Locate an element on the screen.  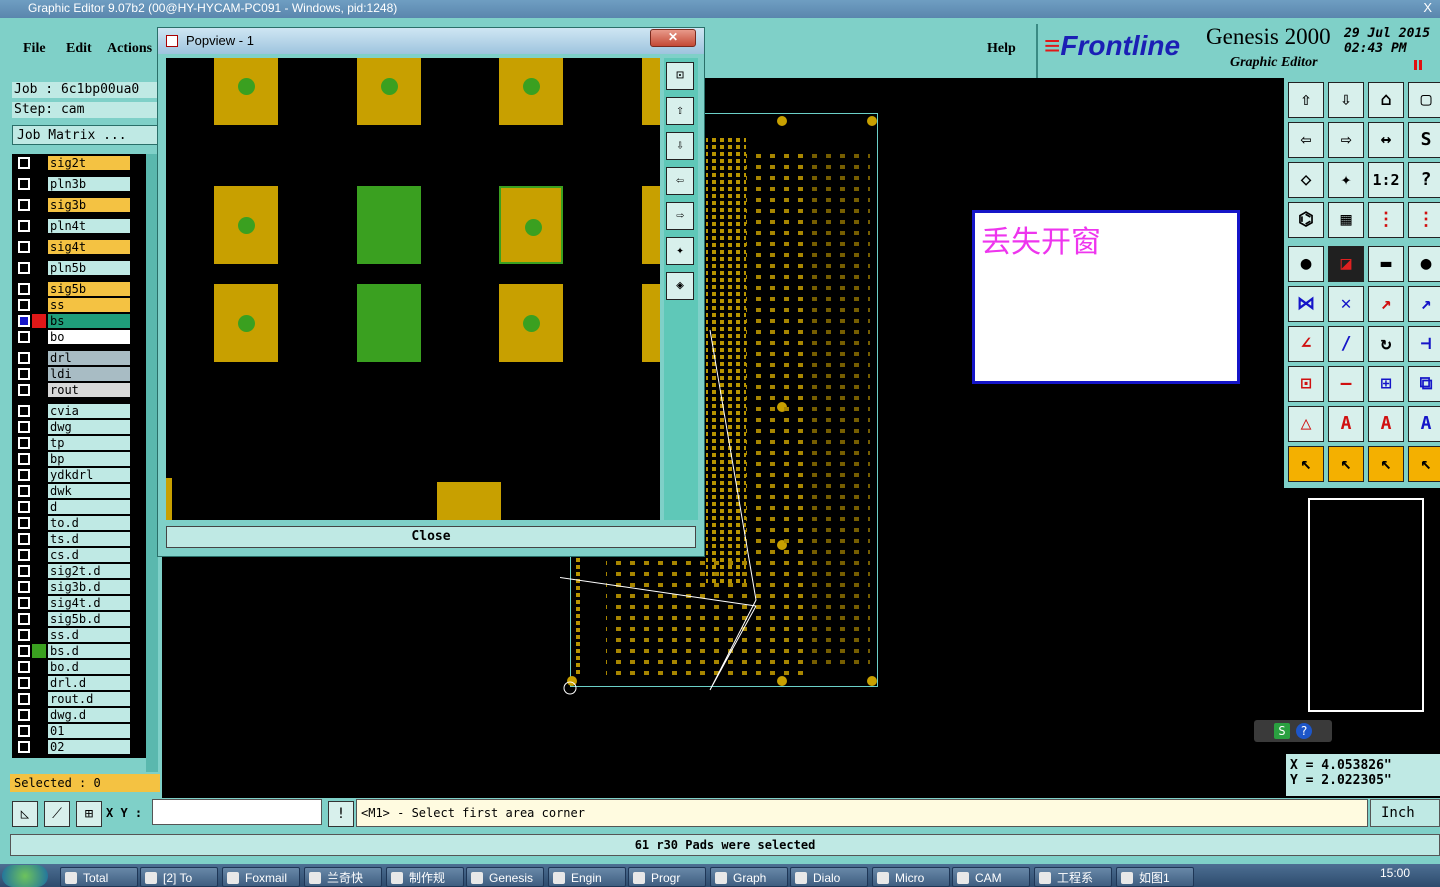
toolbar-button: / is located at coordinates (1346, 344).